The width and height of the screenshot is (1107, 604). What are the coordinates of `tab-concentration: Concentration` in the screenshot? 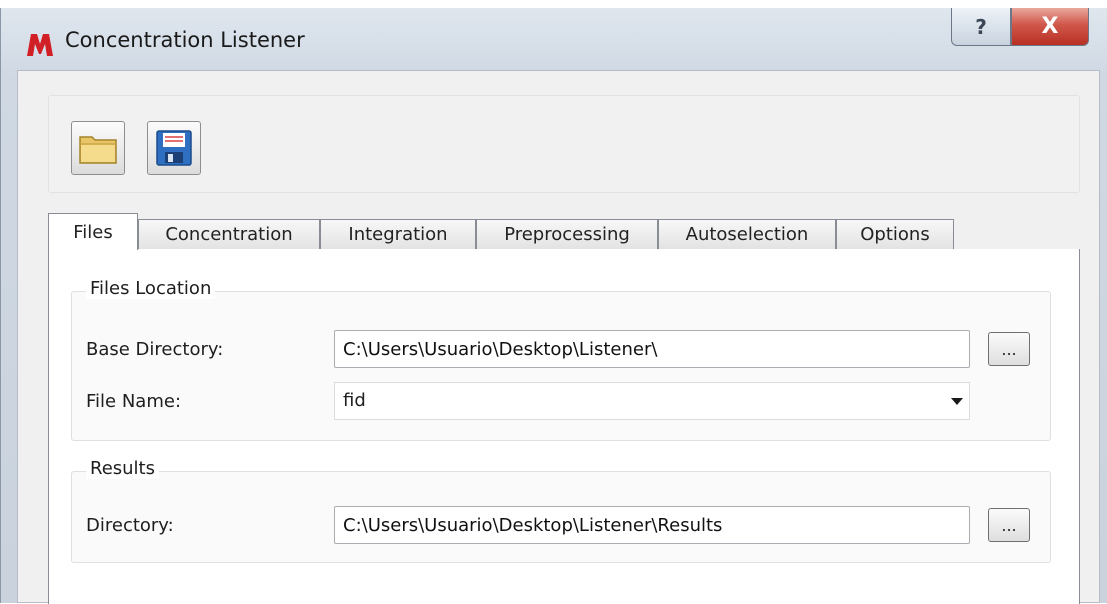 It's located at (229, 234).